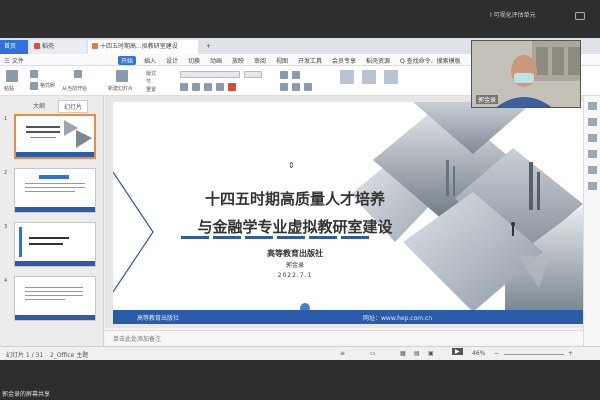 The image size is (600, 400). I want to click on menu-member: 会员专享, so click(344, 60).